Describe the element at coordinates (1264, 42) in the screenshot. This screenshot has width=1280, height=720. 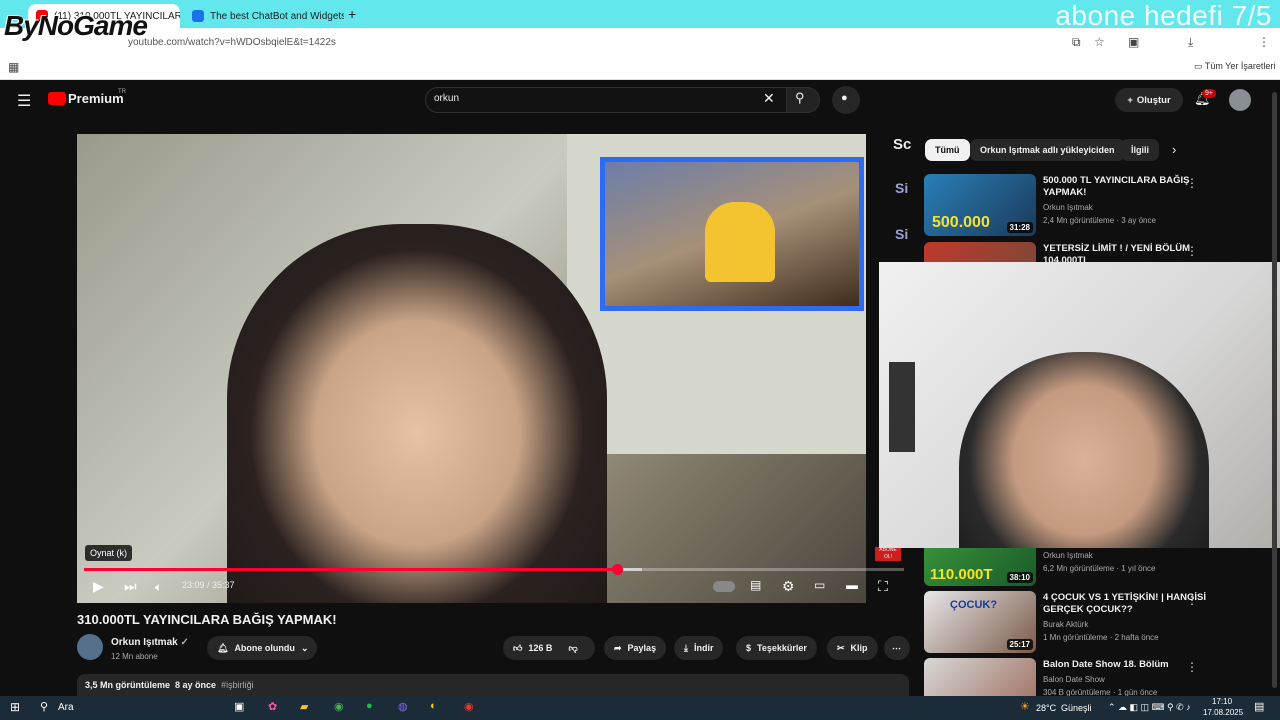
I see `menu-icon: ⋮` at that location.